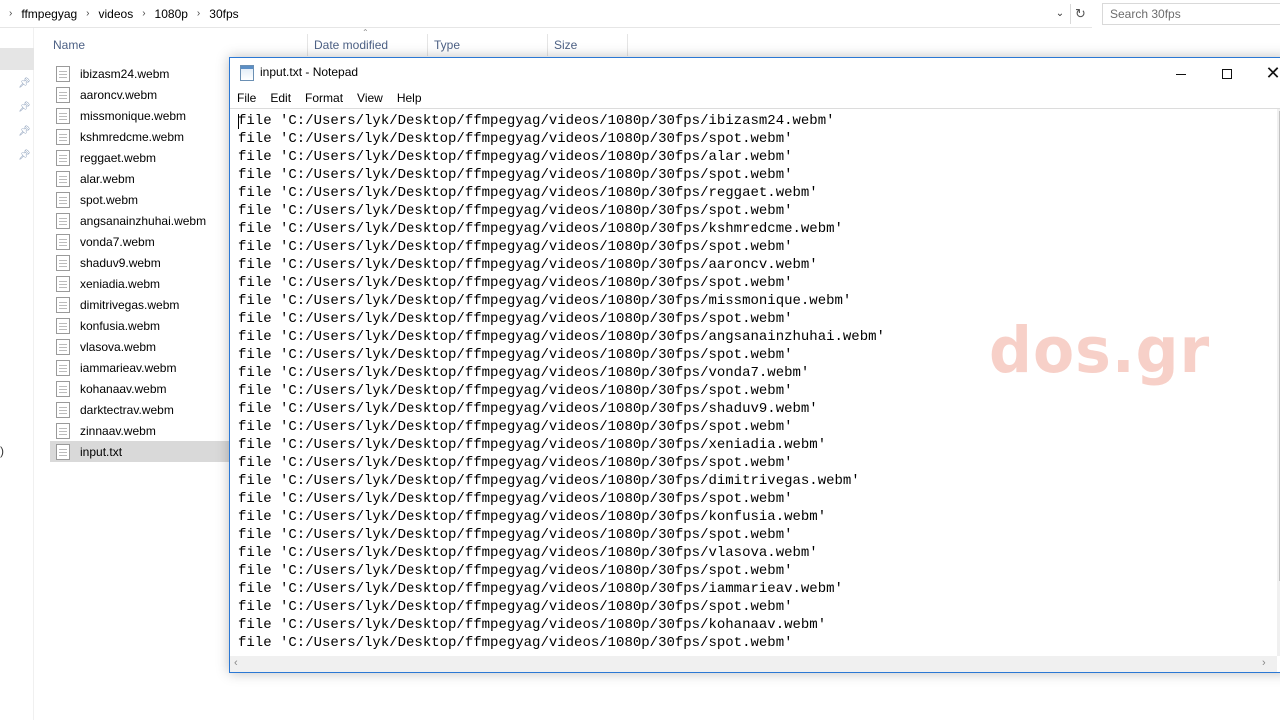  I want to click on menu-format: Format, so click(324, 98).